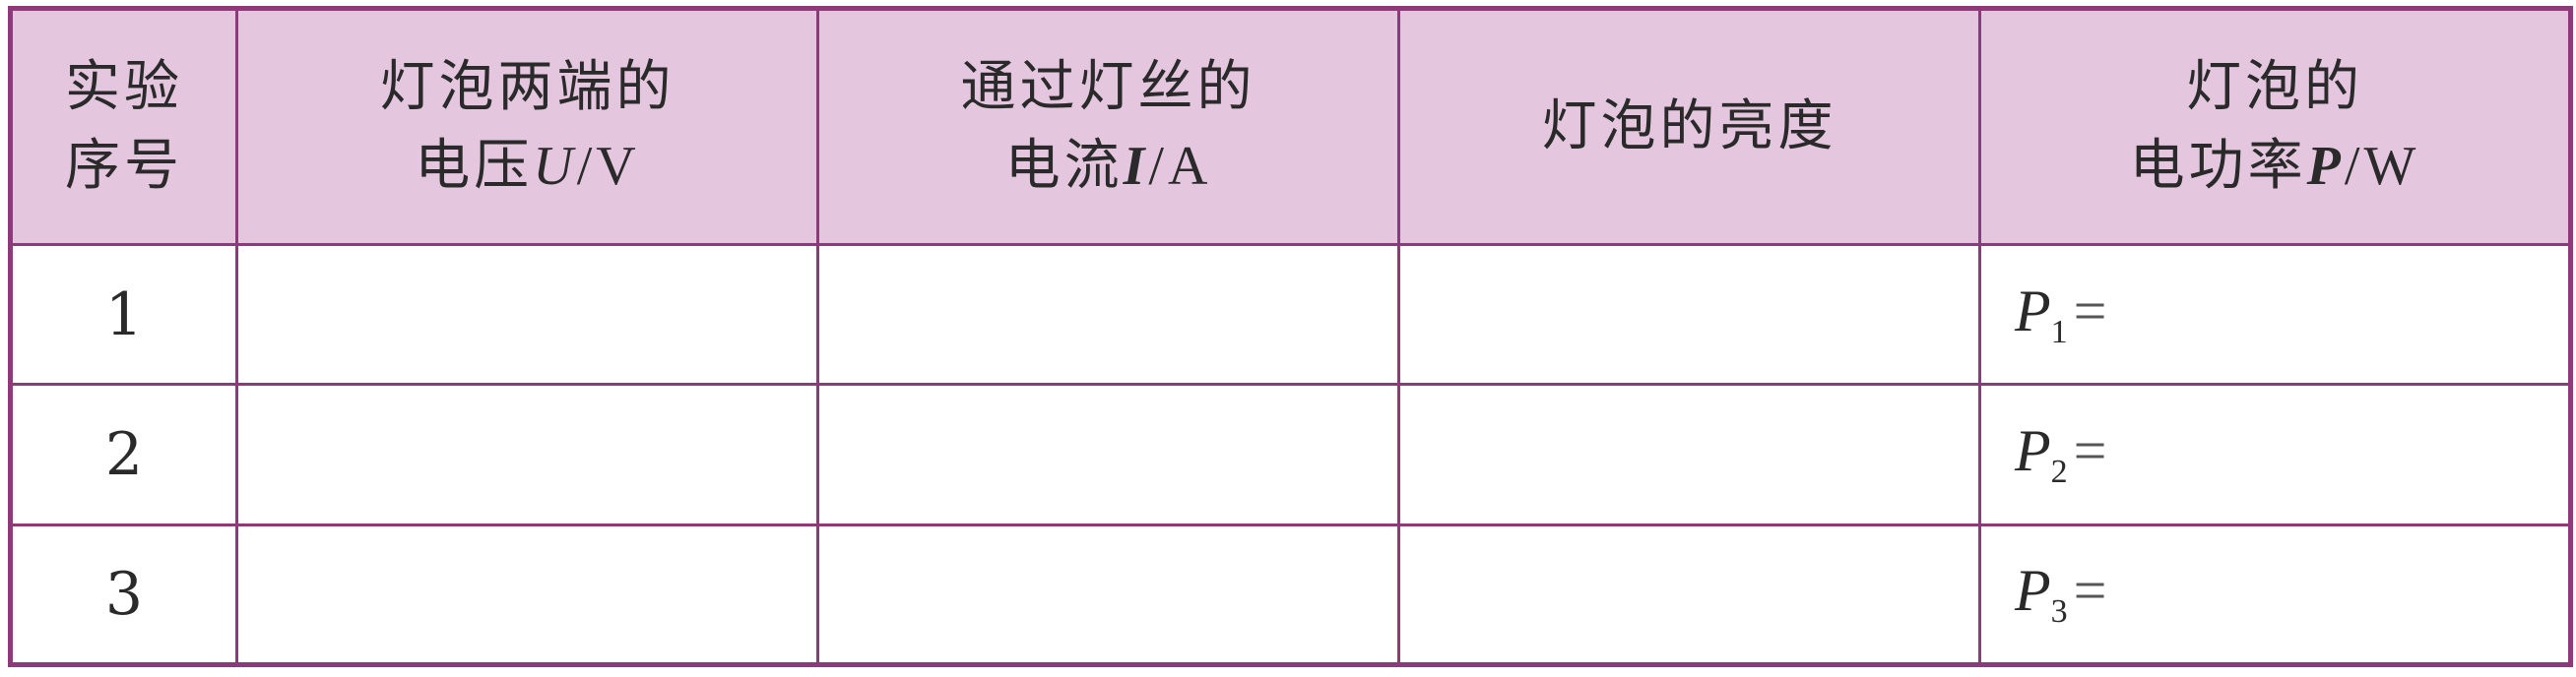  Describe the element at coordinates (2275, 595) in the screenshot. I see `power-cell: P3 =` at that location.